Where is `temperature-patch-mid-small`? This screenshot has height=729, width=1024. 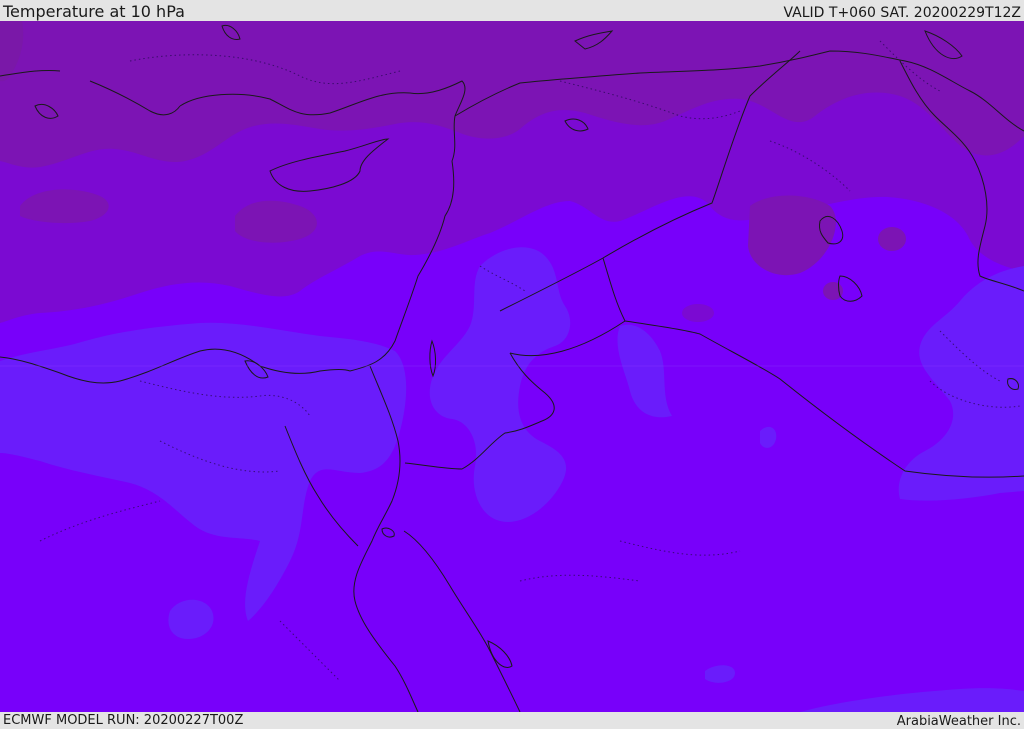
temperature-patch-mid-small is located at coordinates (698, 313).